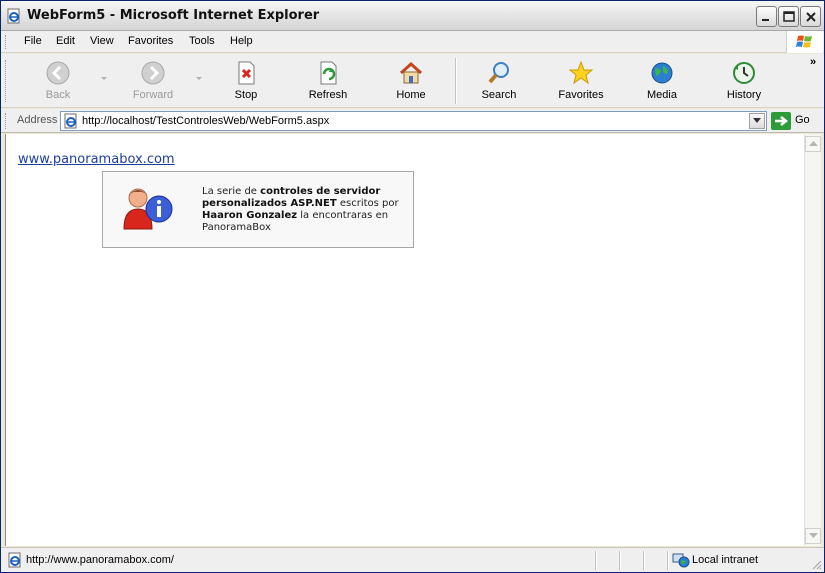 The height and width of the screenshot is (573, 825). What do you see at coordinates (246, 95) in the screenshot?
I see `stop-label: Stop` at bounding box center [246, 95].